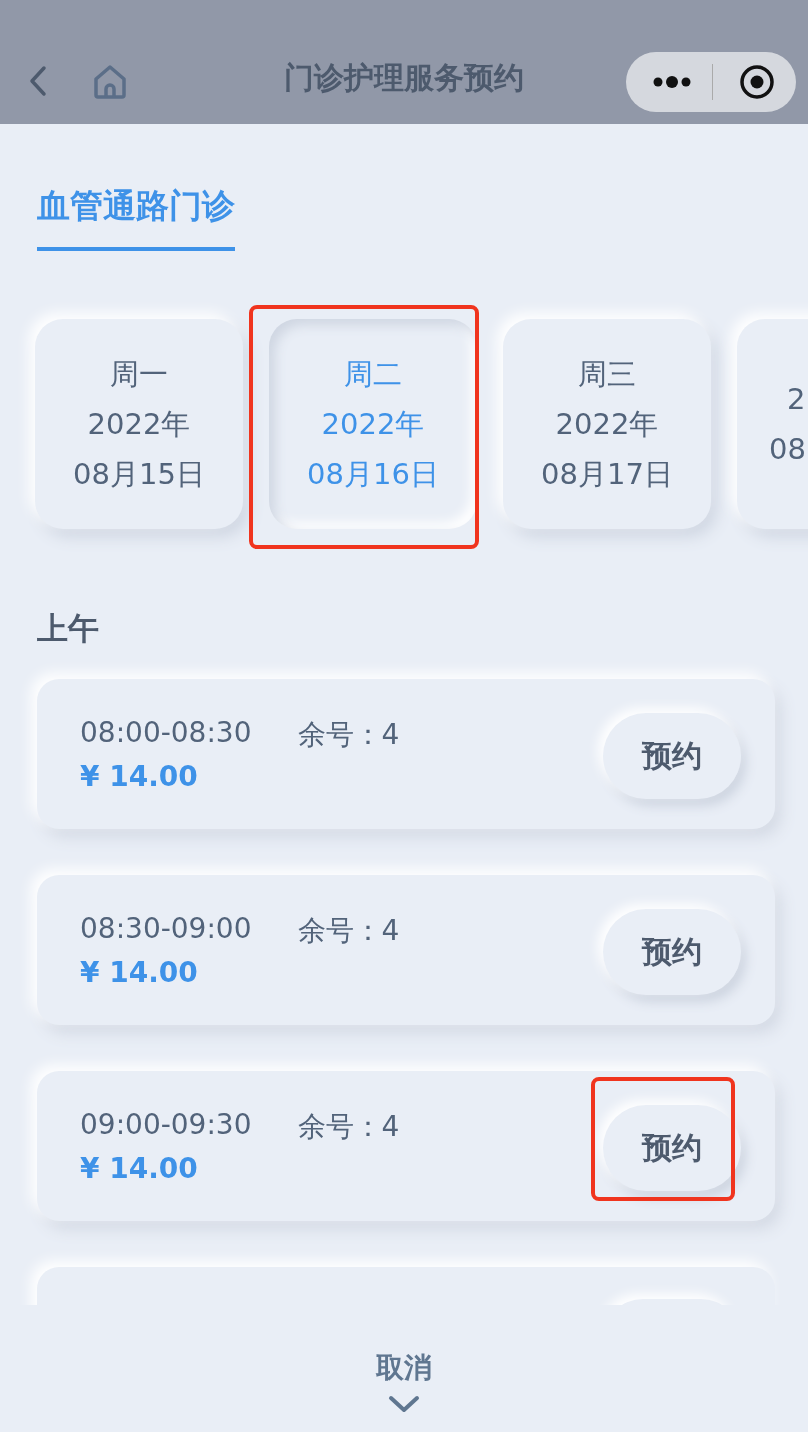  I want to click on date-card: 周三 2022年 08月17日, so click(607, 424).